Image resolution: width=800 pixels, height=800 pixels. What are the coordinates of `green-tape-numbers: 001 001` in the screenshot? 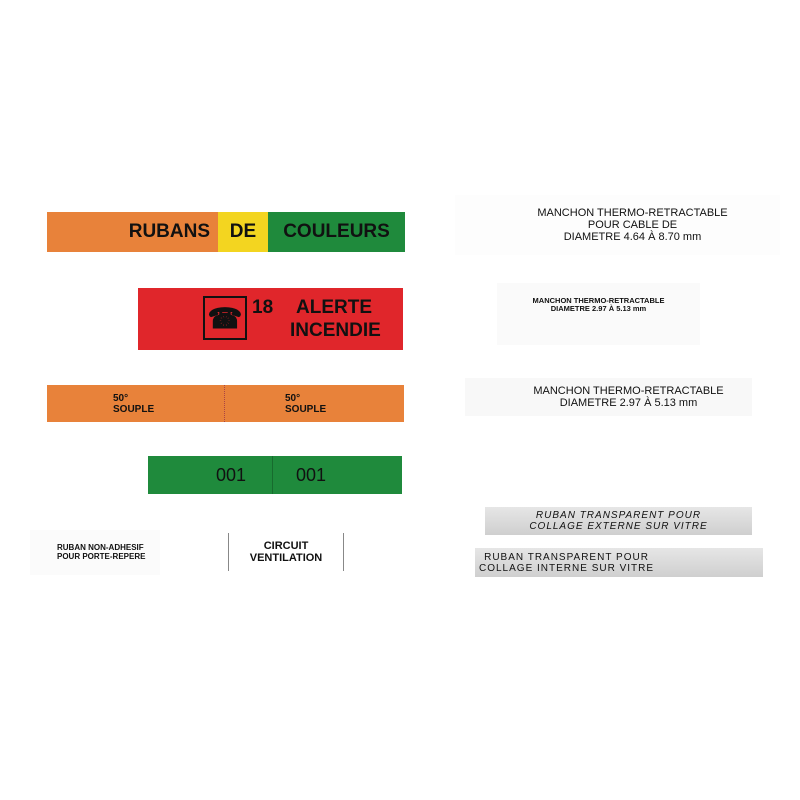 It's located at (275, 475).